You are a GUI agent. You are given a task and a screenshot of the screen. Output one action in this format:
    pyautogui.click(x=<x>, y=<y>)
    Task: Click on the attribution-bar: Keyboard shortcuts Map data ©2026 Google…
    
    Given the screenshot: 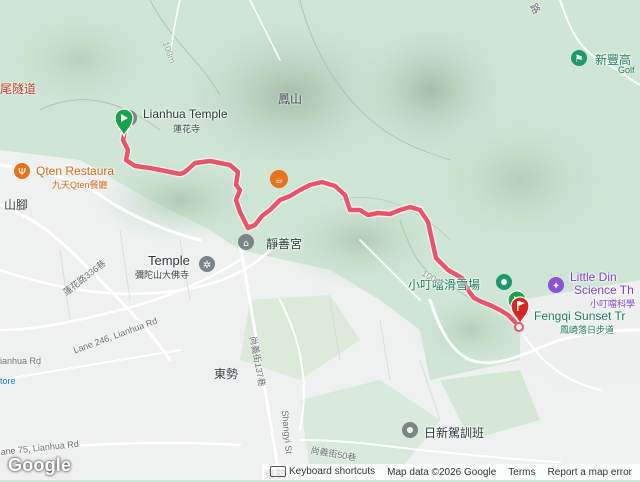 What is the action you would take?
    pyautogui.click(x=450, y=472)
    